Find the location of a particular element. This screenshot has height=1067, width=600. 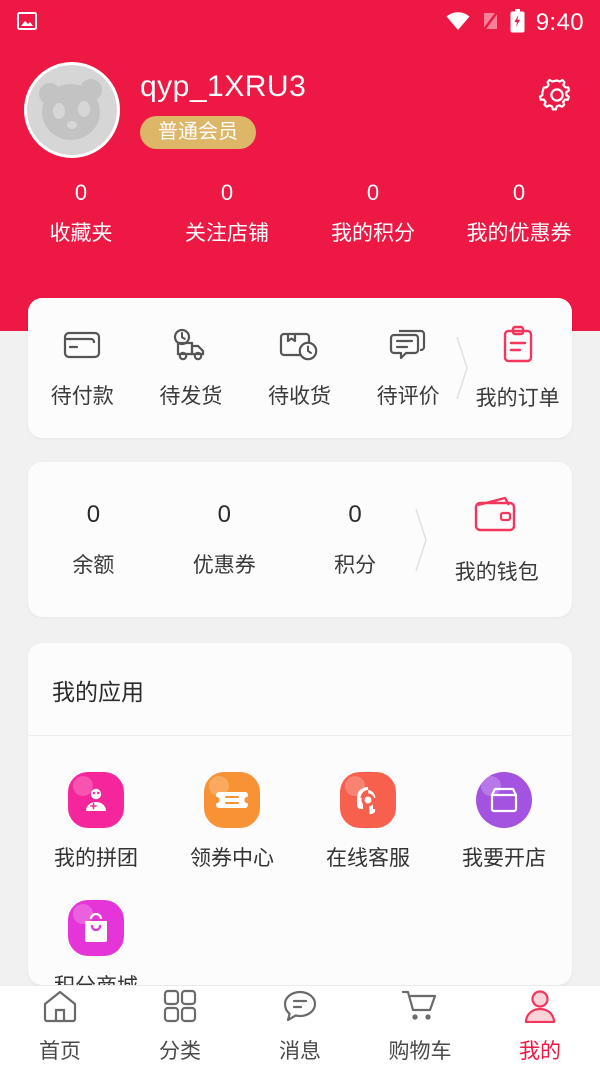

stat-label: 关注店铺 is located at coordinates (227, 234).